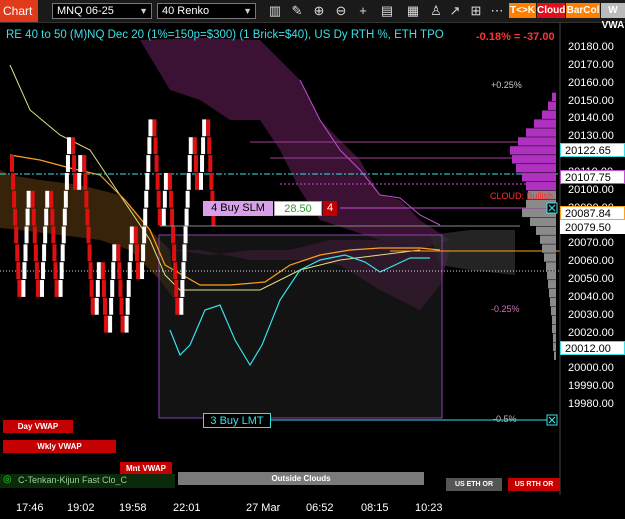 Image resolution: width=625 pixels, height=519 pixels. I want to click on price-tick-label: 20040.00, so click(591, 296).